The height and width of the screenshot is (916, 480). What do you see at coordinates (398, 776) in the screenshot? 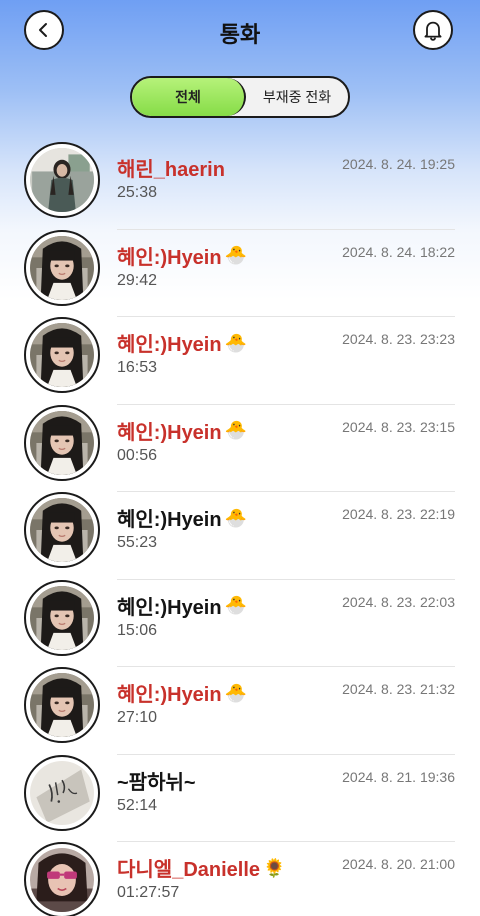
I see `call-timestamp: 2024. 8. 21. 19:36` at bounding box center [398, 776].